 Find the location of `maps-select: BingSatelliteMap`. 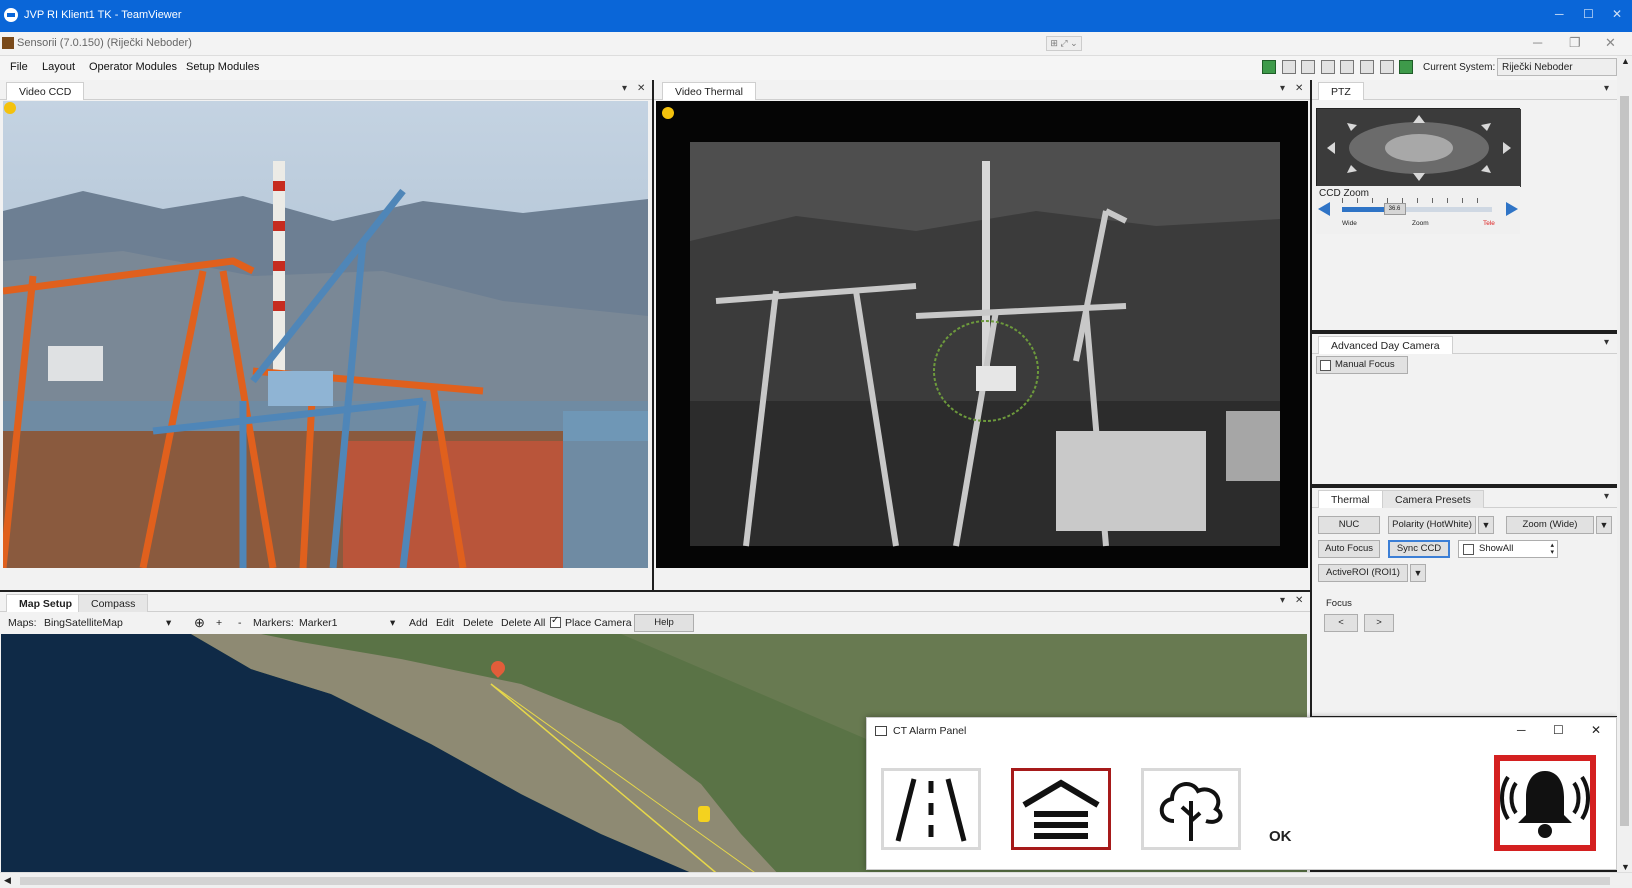

maps-select: BingSatelliteMap is located at coordinates (110, 623).